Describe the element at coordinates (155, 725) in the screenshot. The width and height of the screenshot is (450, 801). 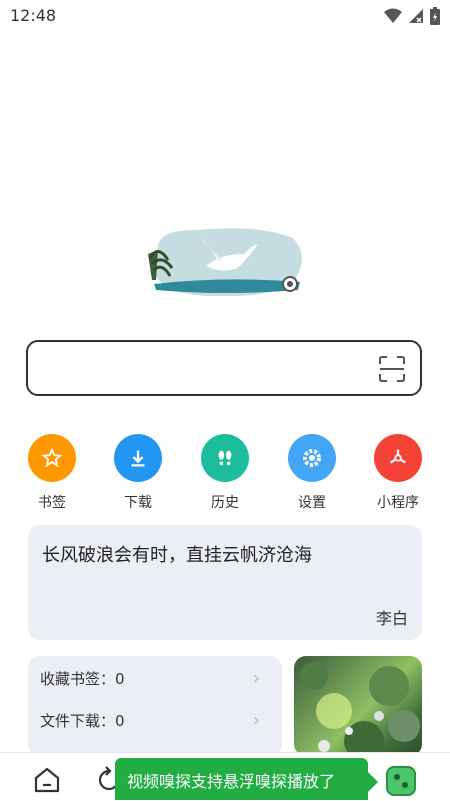
I see `stat-row-downloads: 文件下载：0 ›` at that location.